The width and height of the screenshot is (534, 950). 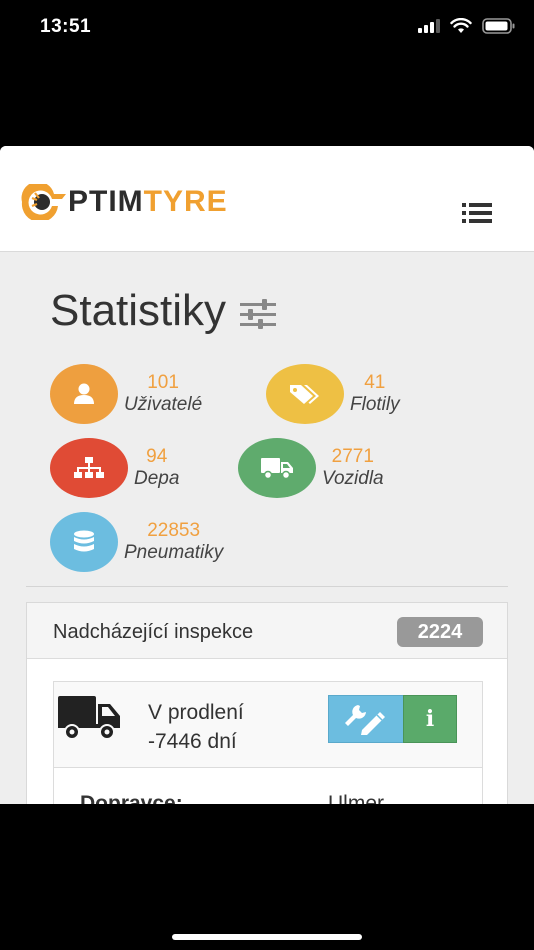 I want to click on stat-depots: 94 Depa, so click(x=114, y=468).